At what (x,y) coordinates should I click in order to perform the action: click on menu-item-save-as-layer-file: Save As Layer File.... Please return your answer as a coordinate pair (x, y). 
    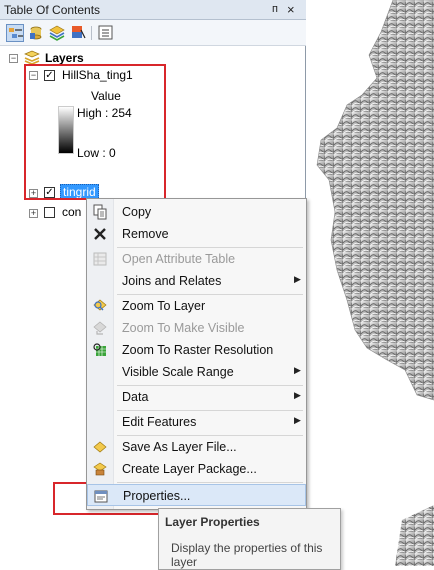
    Looking at the image, I should click on (196, 447).